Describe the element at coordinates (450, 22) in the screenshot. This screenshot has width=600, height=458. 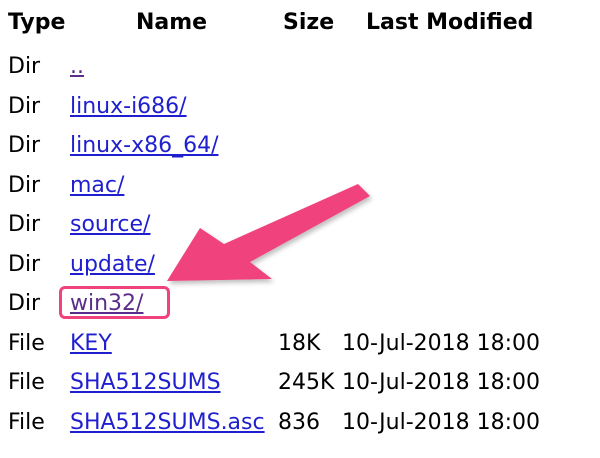
I see `column-header-last-modified: Last Modified` at that location.